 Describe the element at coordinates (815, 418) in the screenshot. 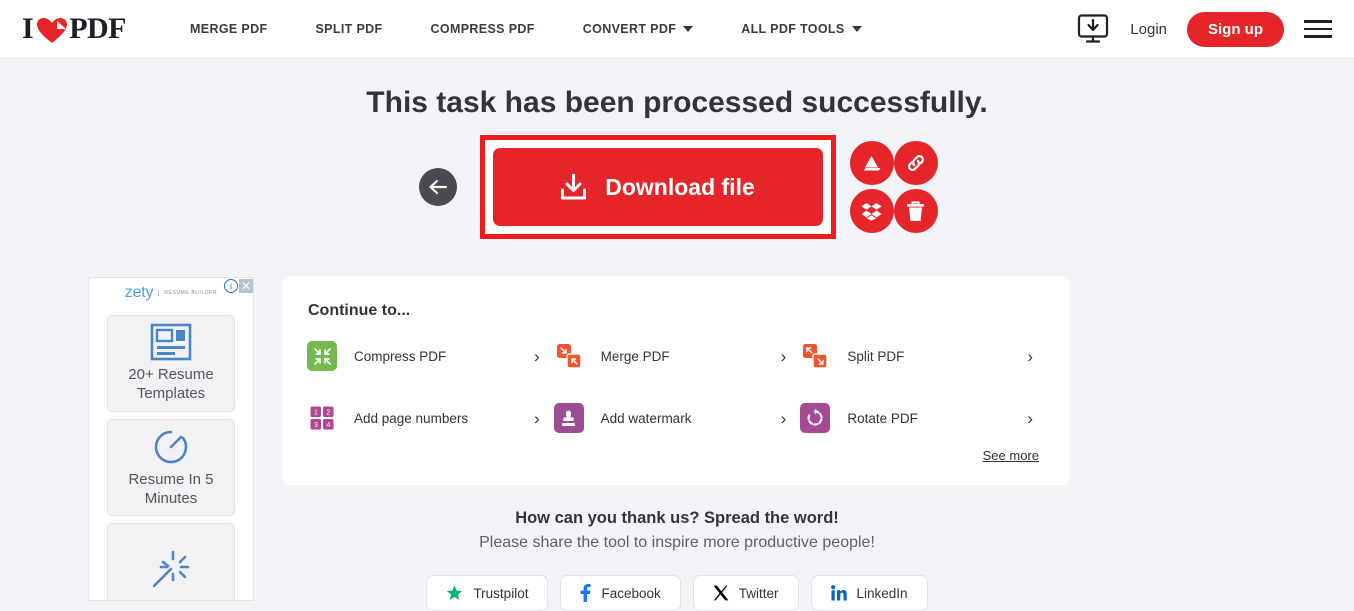

I see `rotate-pdf-icon` at that location.